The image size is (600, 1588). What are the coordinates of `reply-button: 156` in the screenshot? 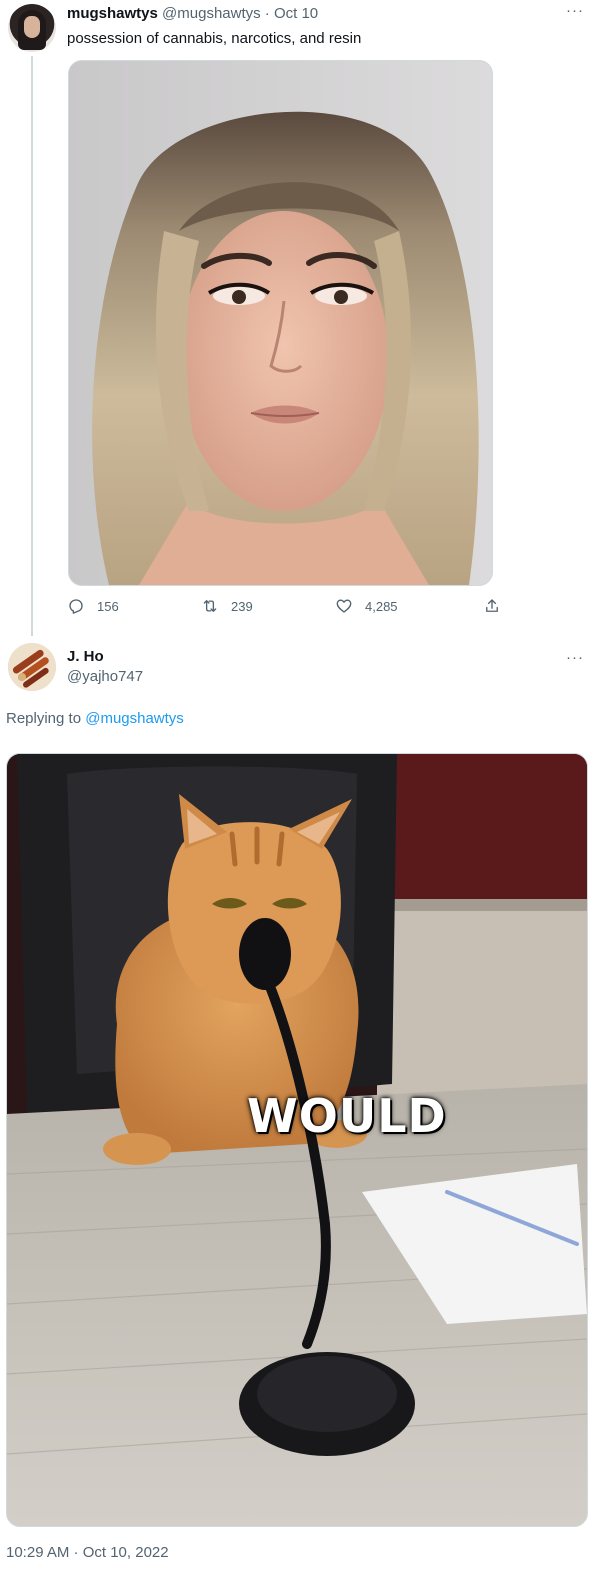 It's located at (93, 606).